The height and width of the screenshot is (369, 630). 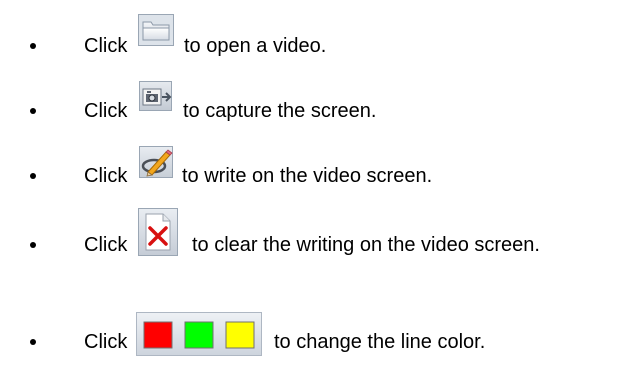 What do you see at coordinates (380, 342) in the screenshot?
I see `instruction-text: to change the line color.` at bounding box center [380, 342].